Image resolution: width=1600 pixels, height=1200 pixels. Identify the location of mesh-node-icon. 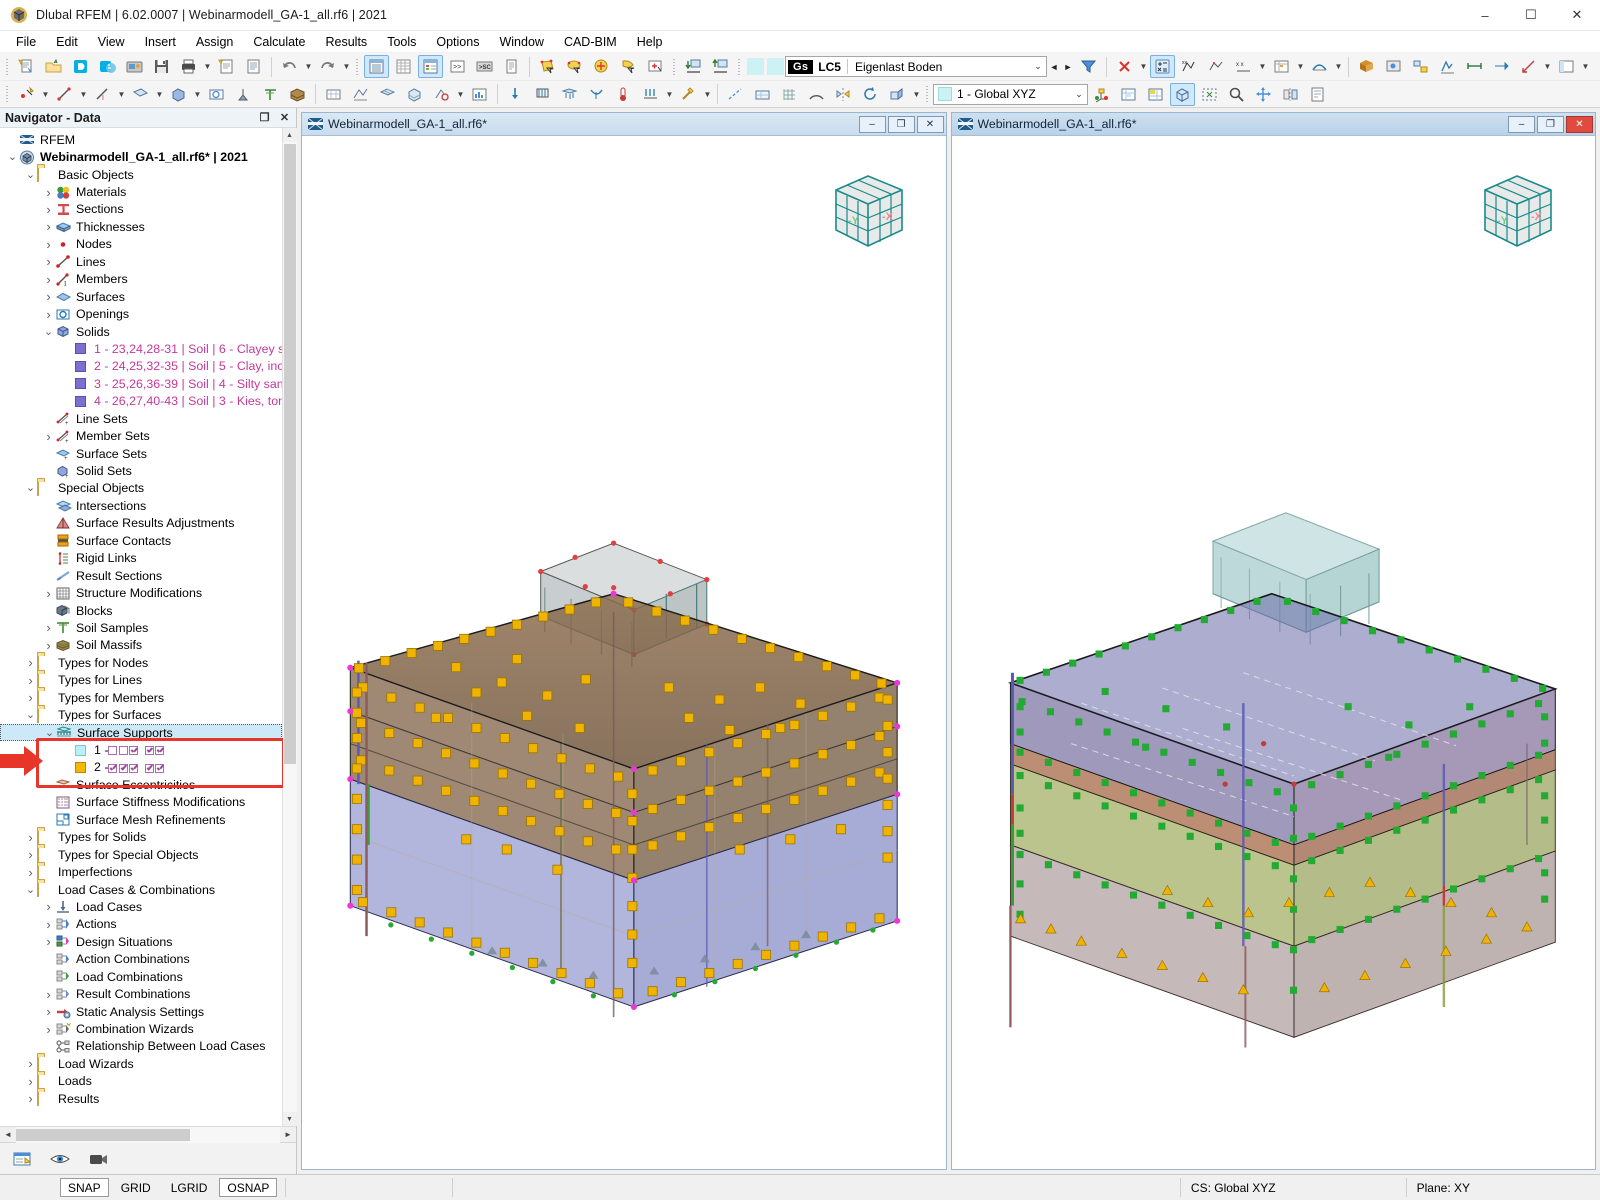
(333, 94).